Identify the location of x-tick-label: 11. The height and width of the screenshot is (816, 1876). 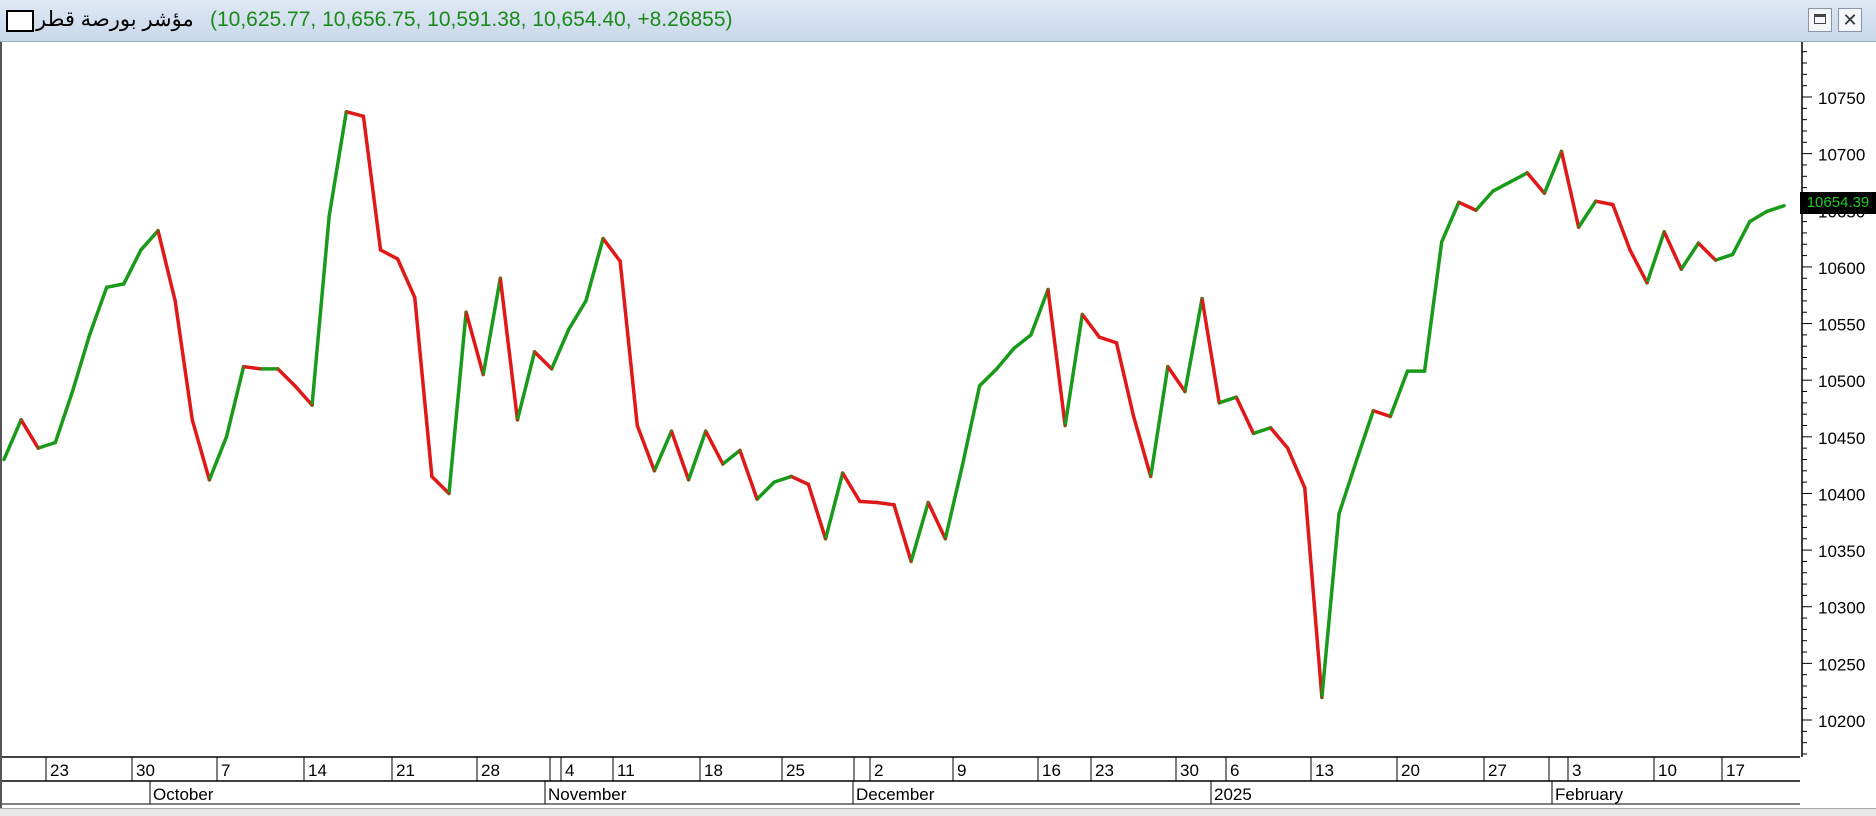
(626, 770).